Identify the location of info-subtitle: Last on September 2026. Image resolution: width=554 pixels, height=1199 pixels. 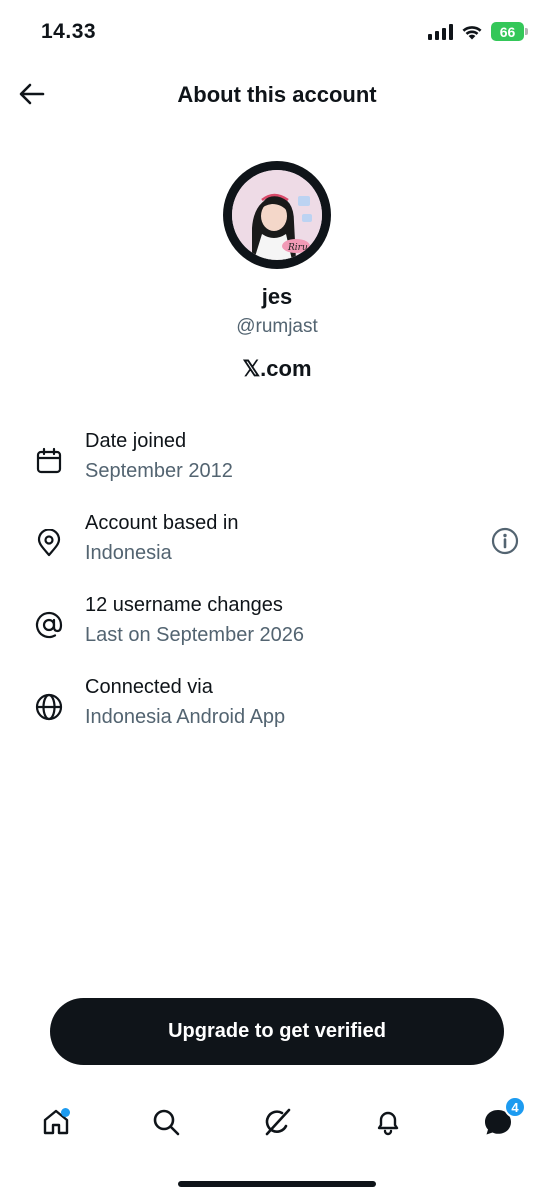
(195, 635).